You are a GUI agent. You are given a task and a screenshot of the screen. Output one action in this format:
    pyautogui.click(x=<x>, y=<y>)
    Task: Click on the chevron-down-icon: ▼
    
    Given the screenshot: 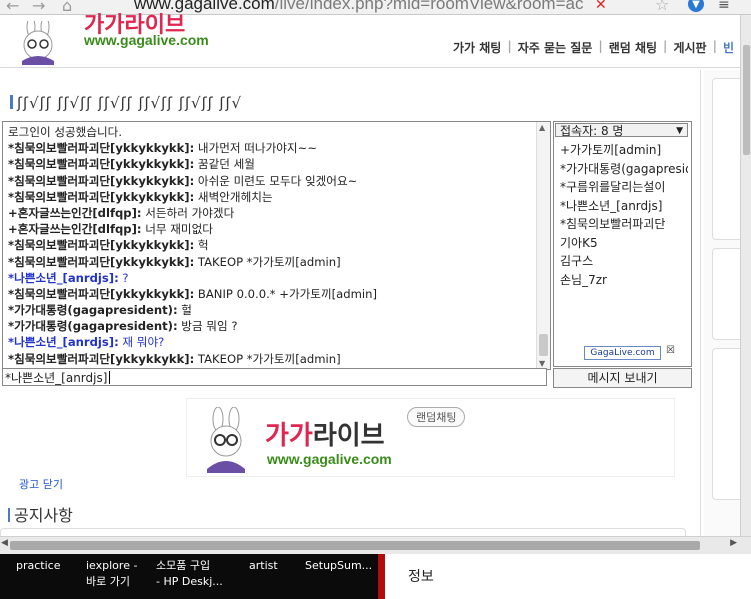 What is the action you would take?
    pyautogui.click(x=679, y=131)
    